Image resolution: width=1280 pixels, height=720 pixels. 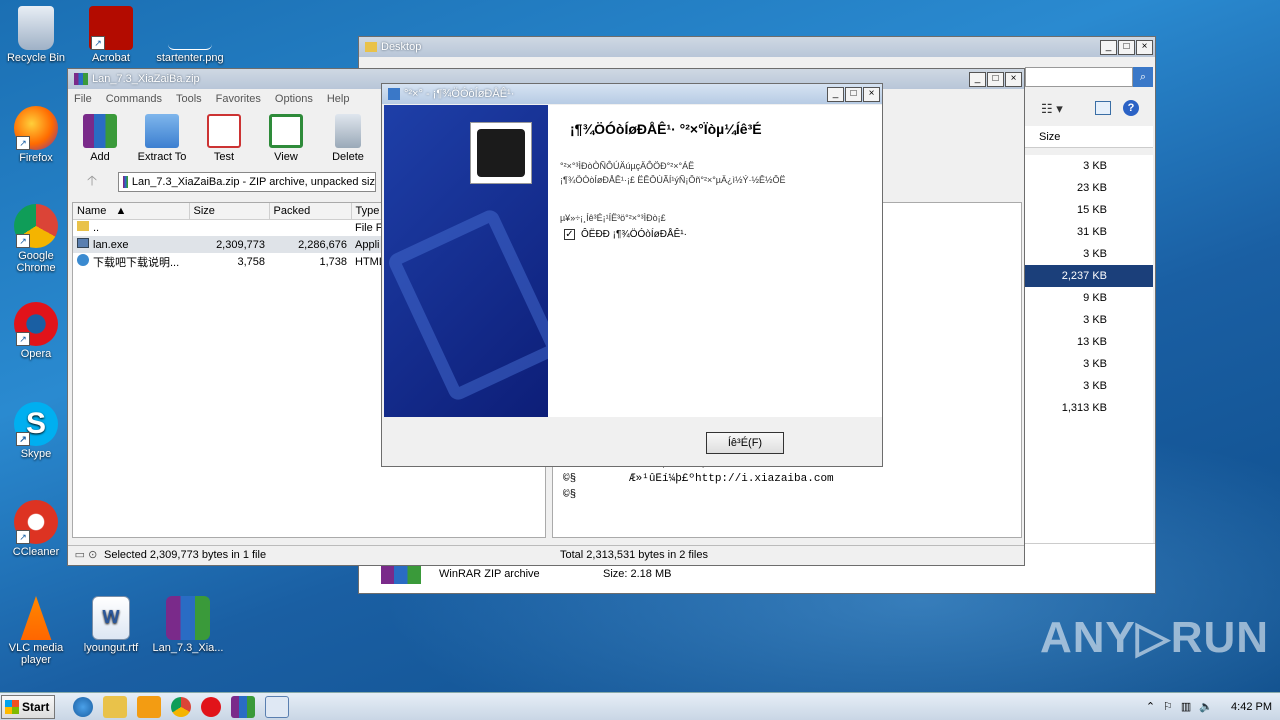 I want to click on menu-help: Help, so click(x=338, y=99).